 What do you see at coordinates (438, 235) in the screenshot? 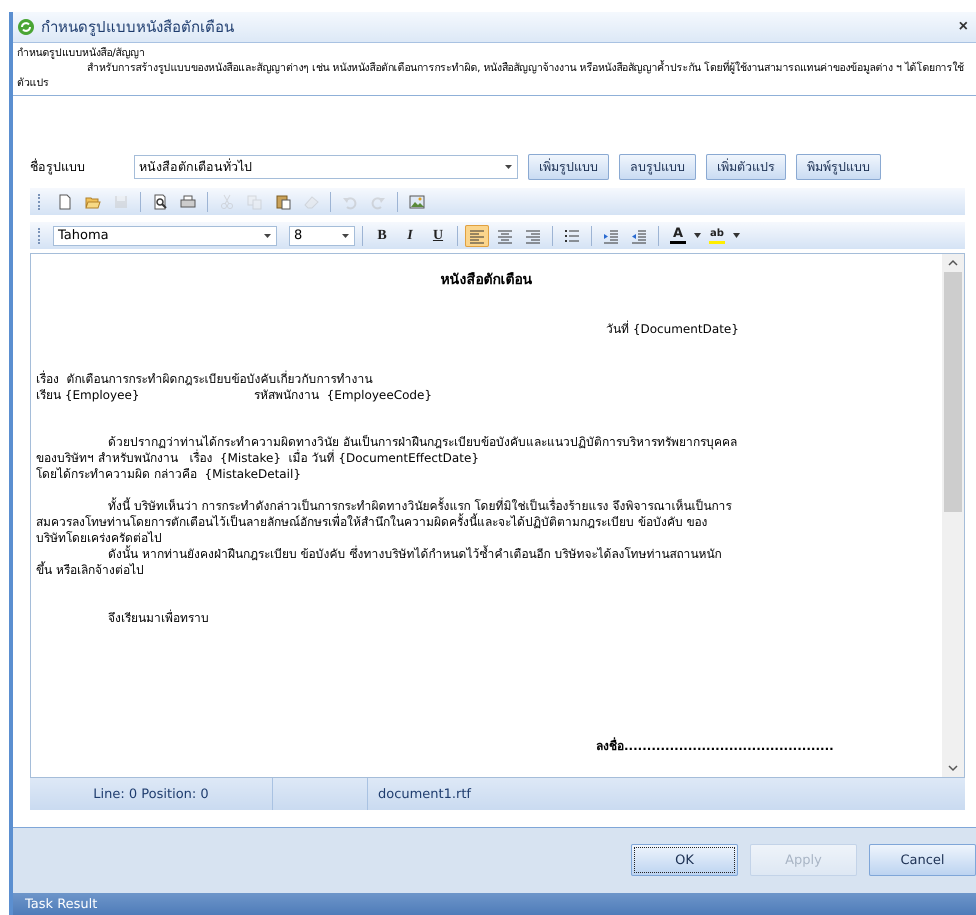
I see `underline-button: U` at bounding box center [438, 235].